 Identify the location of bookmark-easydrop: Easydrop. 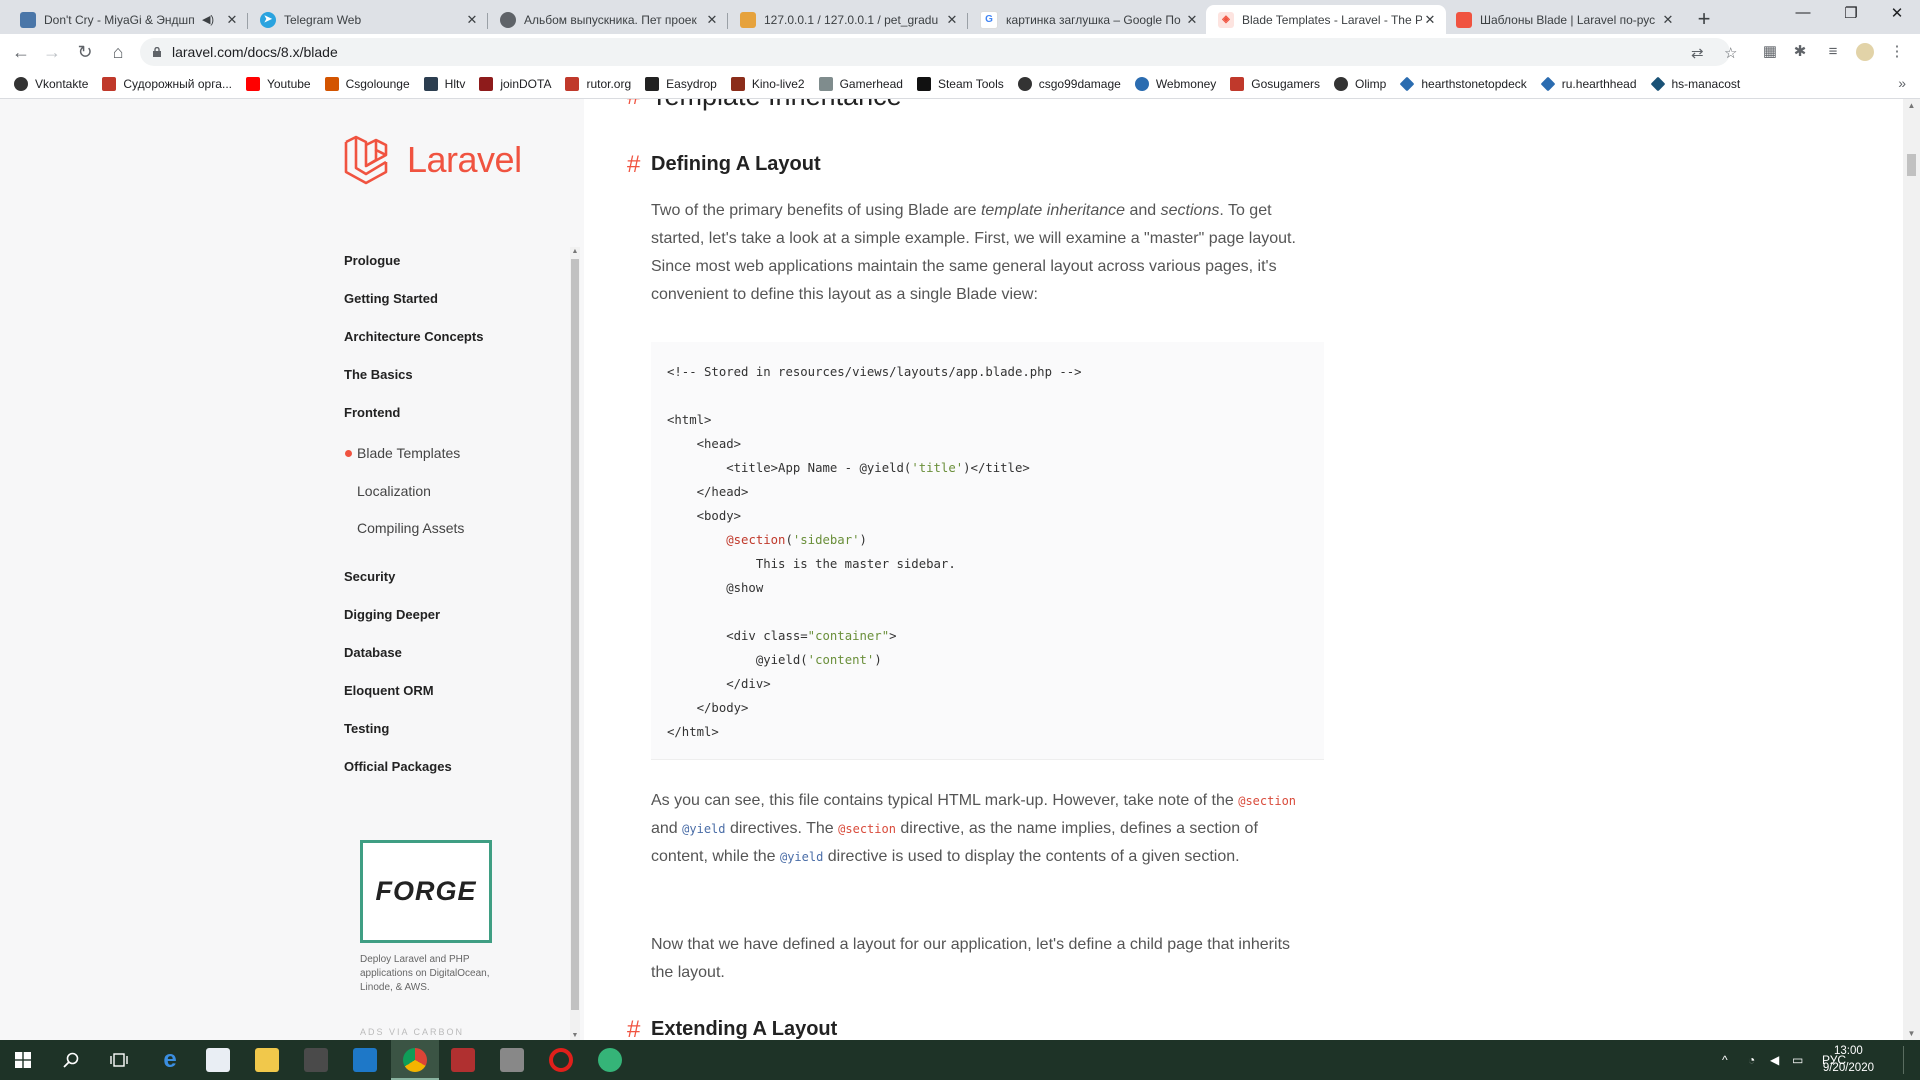
(681, 84).